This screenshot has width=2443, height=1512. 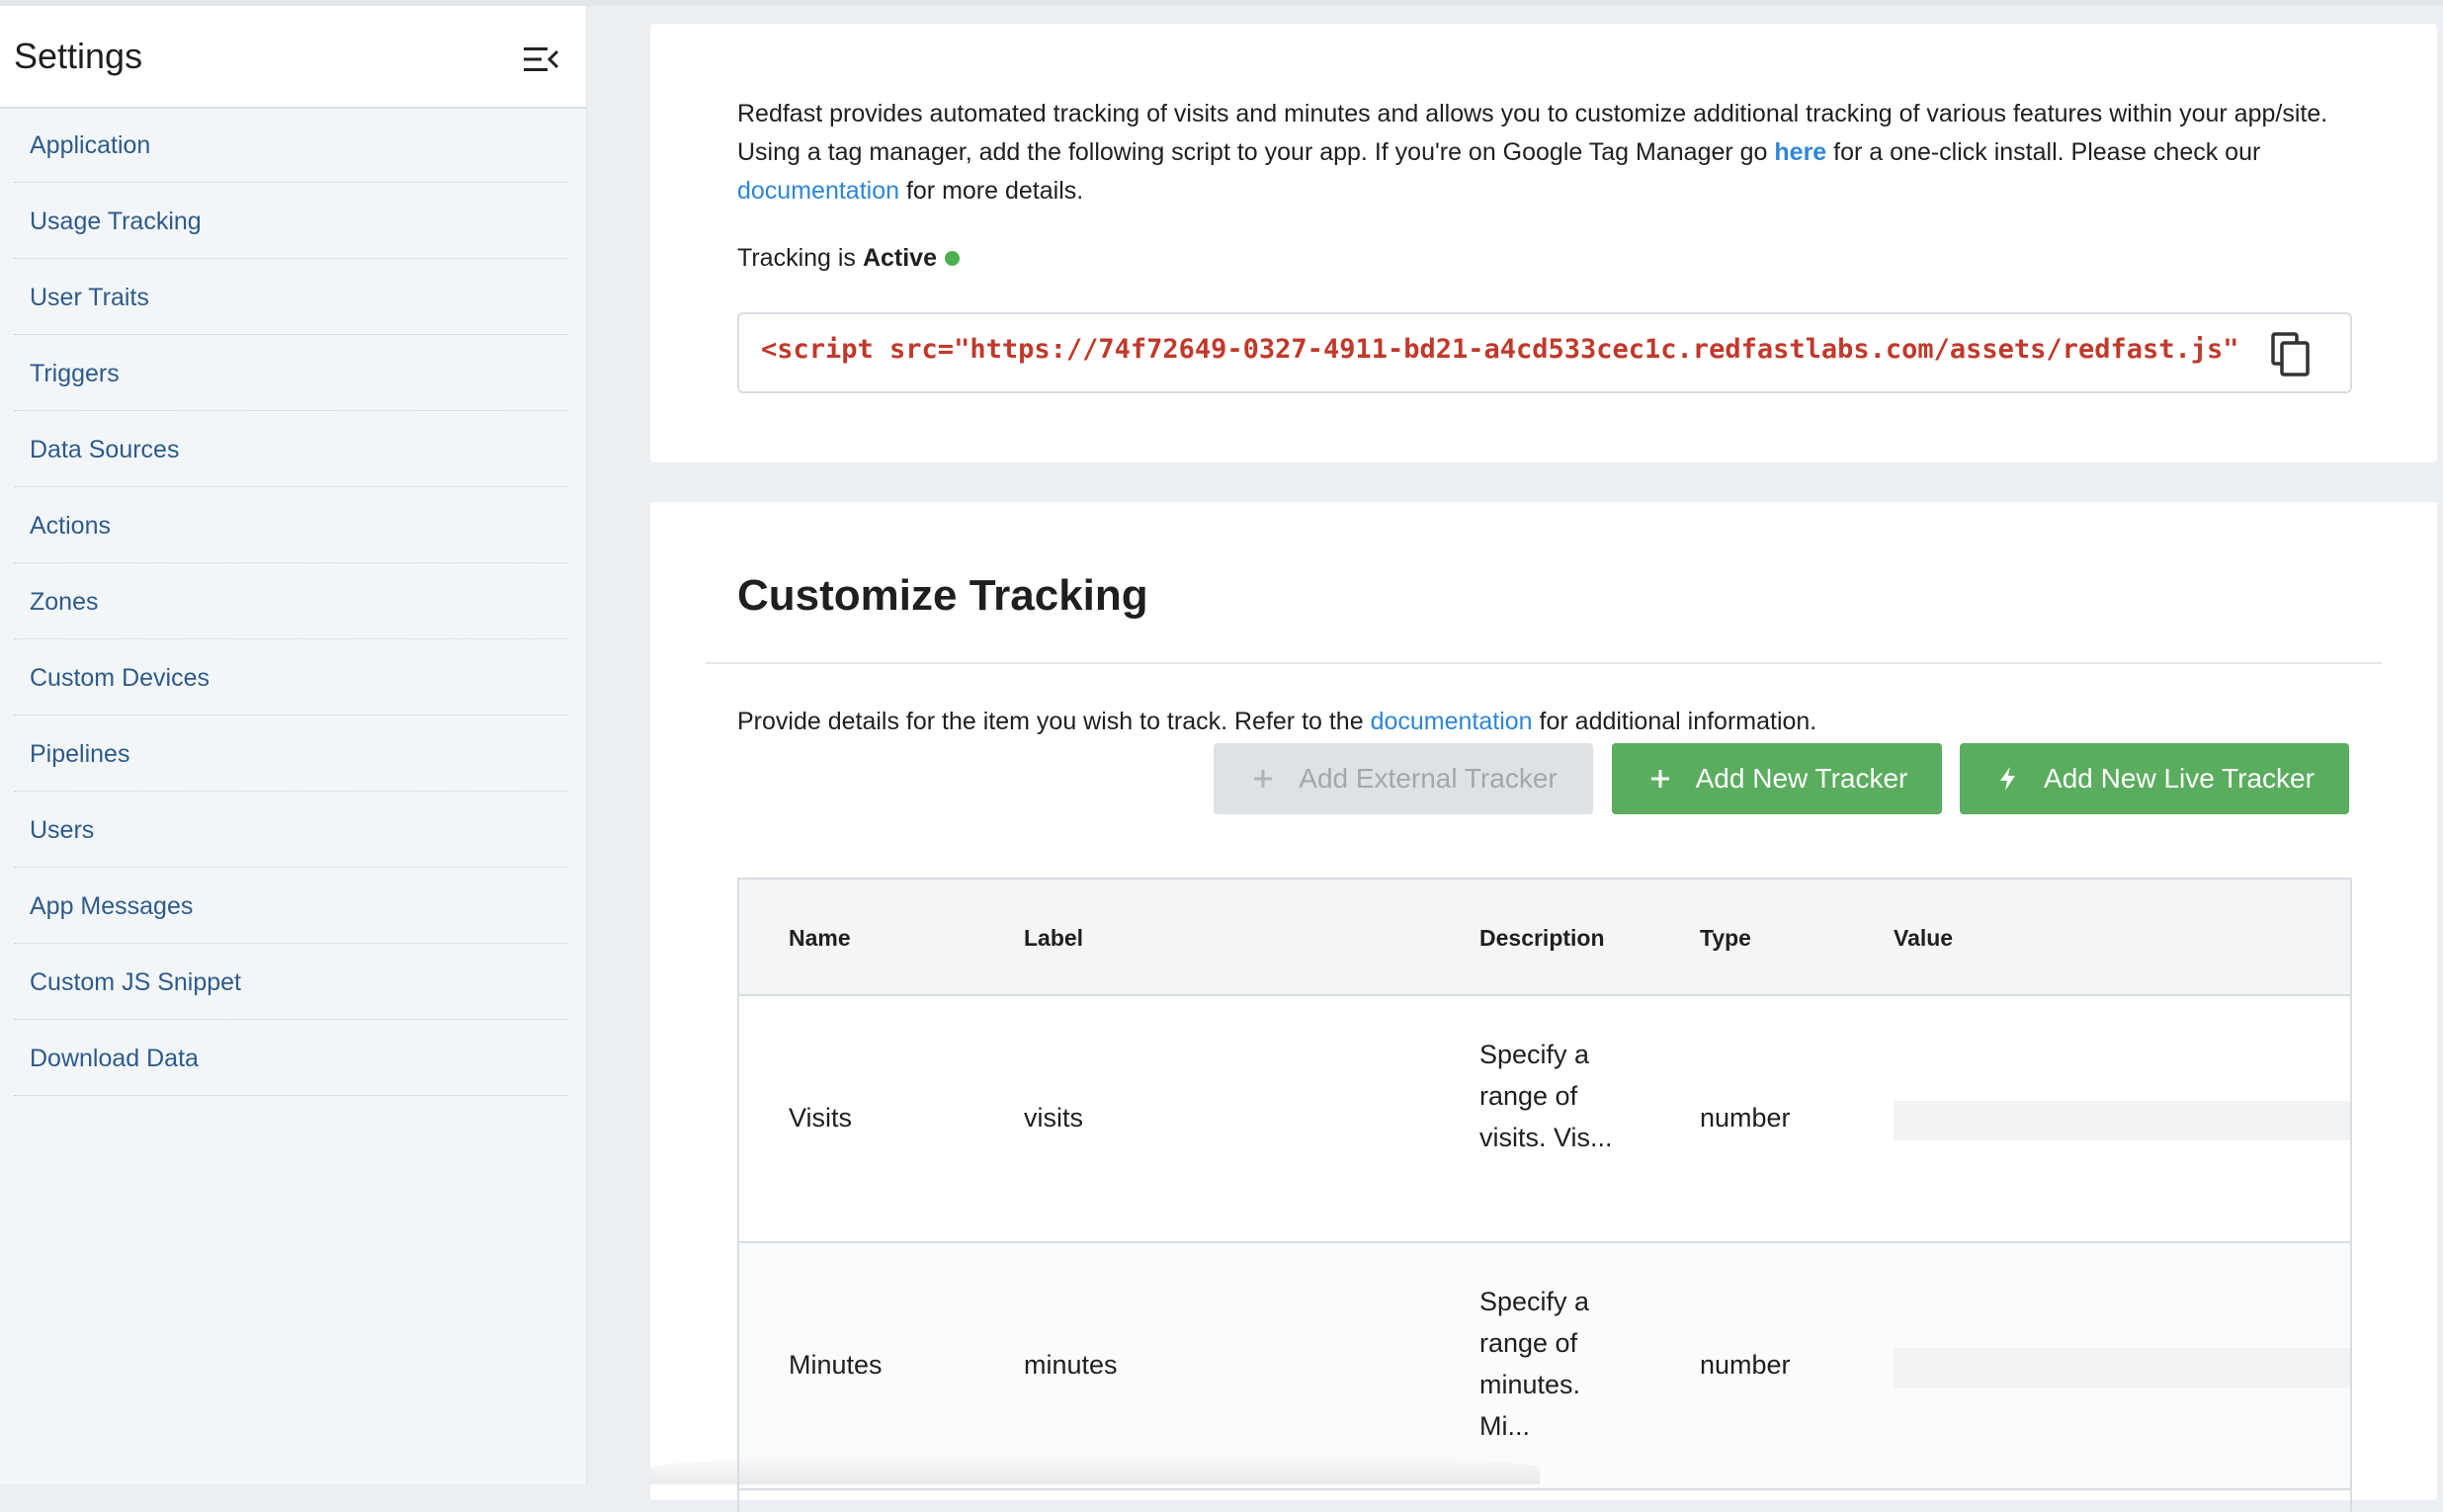 What do you see at coordinates (290, 907) in the screenshot?
I see `sidebar-item-app-messages: App Messages` at bounding box center [290, 907].